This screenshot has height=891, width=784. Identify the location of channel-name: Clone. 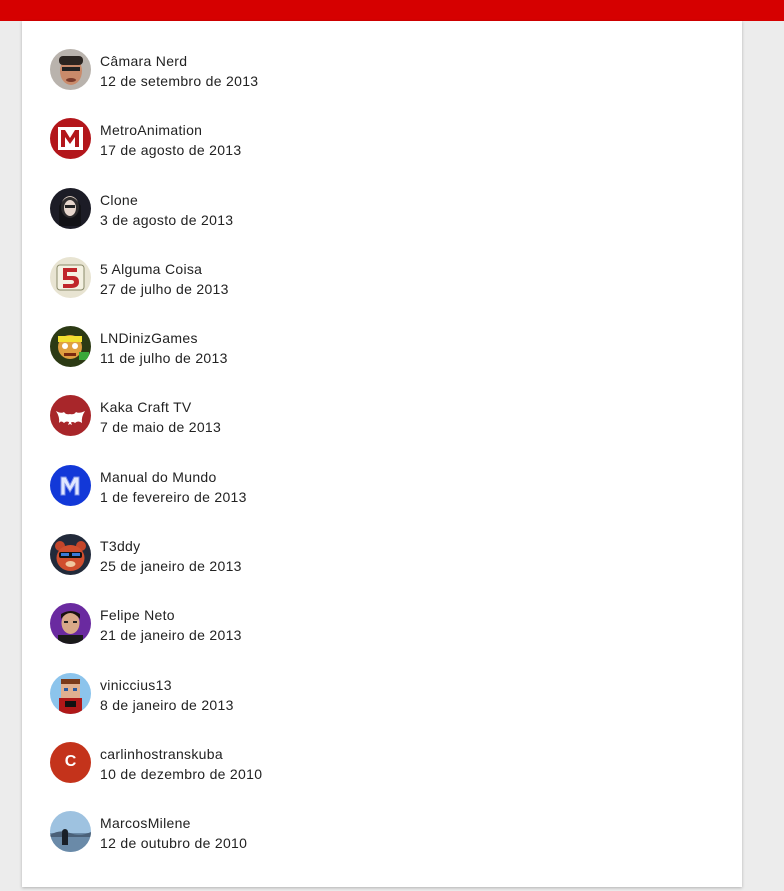
(119, 200).